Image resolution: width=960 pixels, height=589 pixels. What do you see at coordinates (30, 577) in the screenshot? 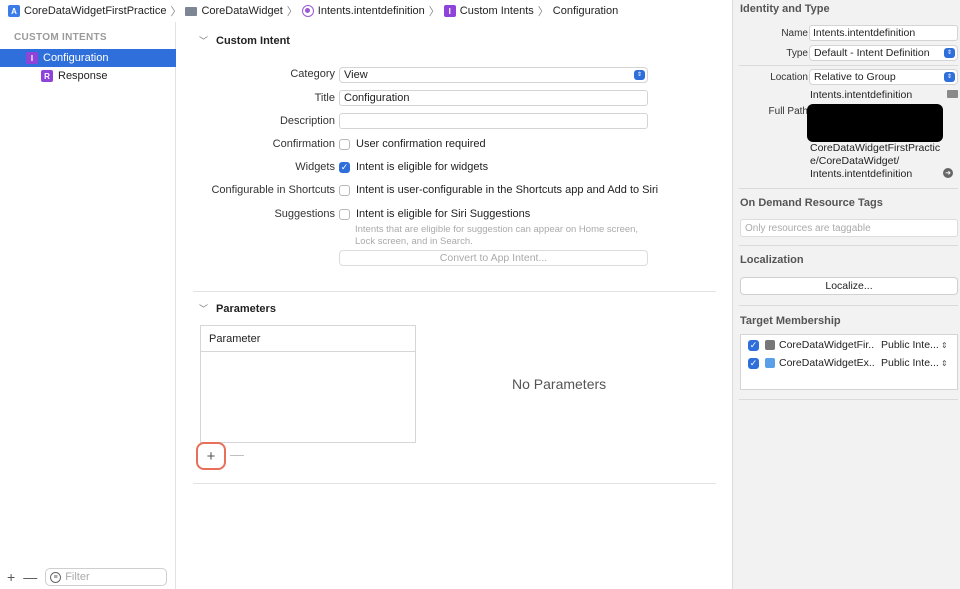
I see `remove-intent-button: —` at bounding box center [30, 577].